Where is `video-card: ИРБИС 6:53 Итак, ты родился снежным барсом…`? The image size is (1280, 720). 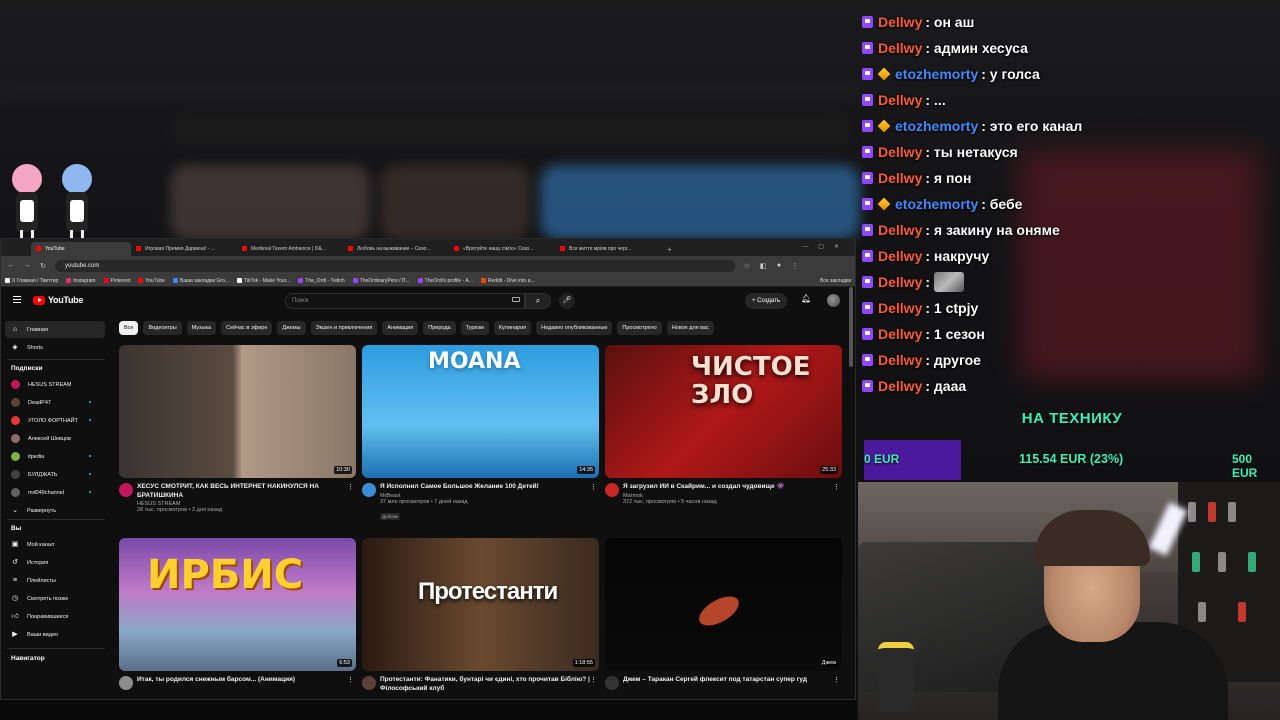 video-card: ИРБИС 6:53 Итак, ты родился снежным барсом… is located at coordinates (237, 618).